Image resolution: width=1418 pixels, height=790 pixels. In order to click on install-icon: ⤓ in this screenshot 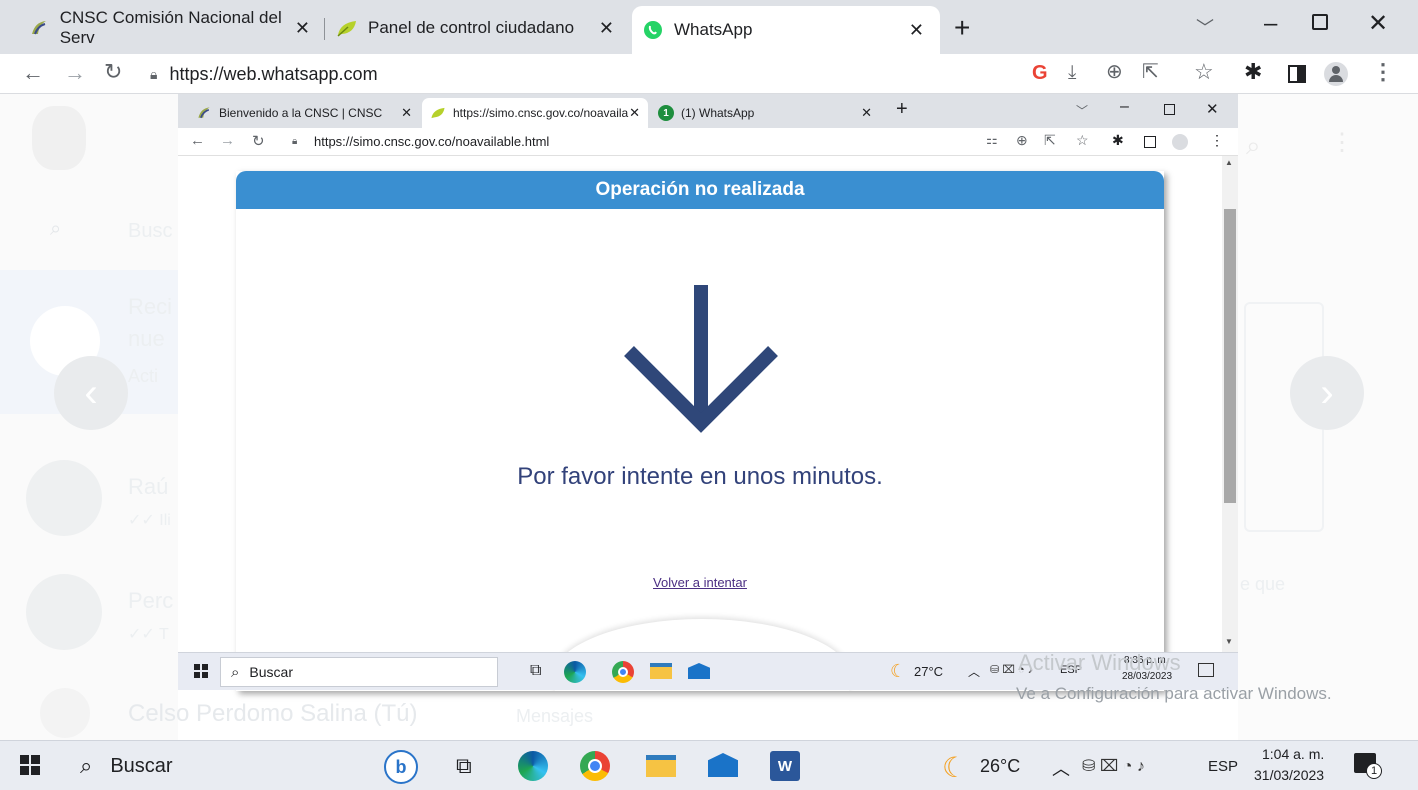, I will do `click(1072, 73)`.